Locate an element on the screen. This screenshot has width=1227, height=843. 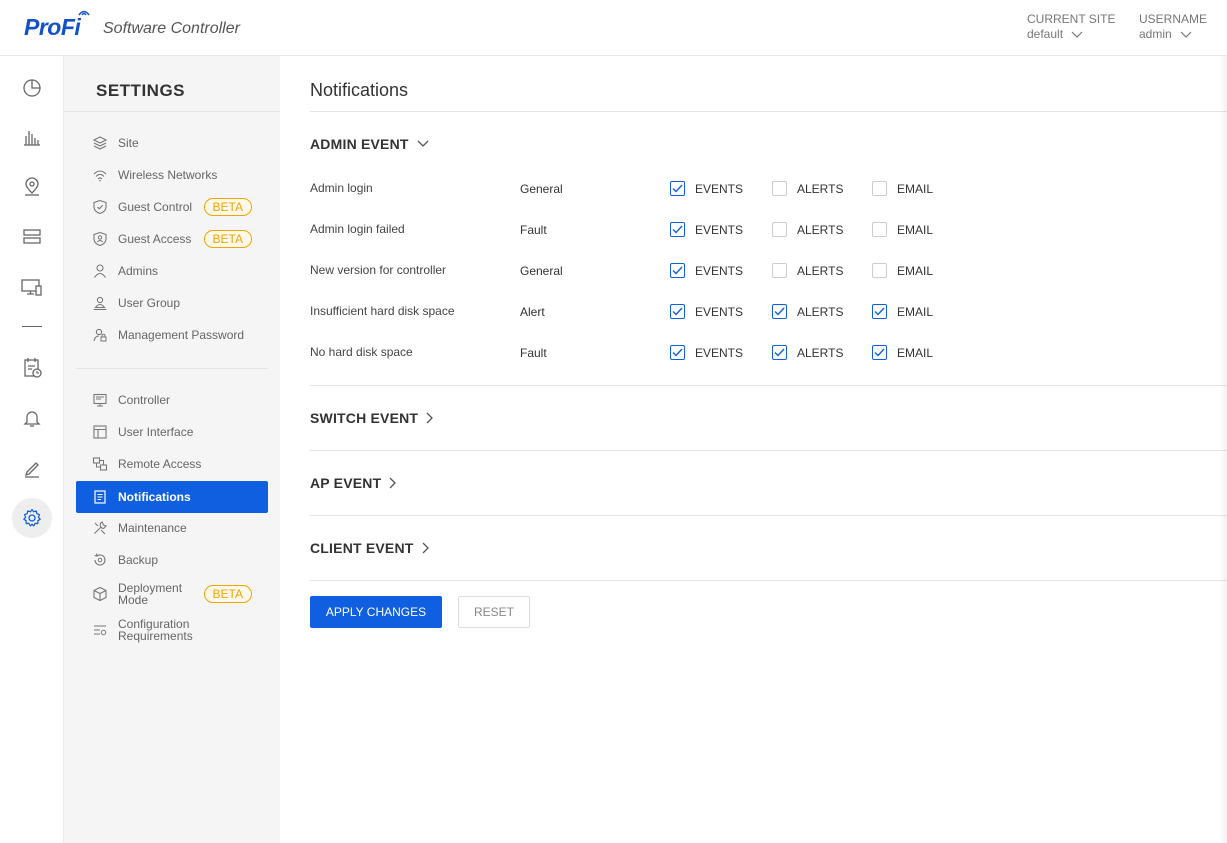
sidebar-item-controller: Controller is located at coordinates (172, 400).